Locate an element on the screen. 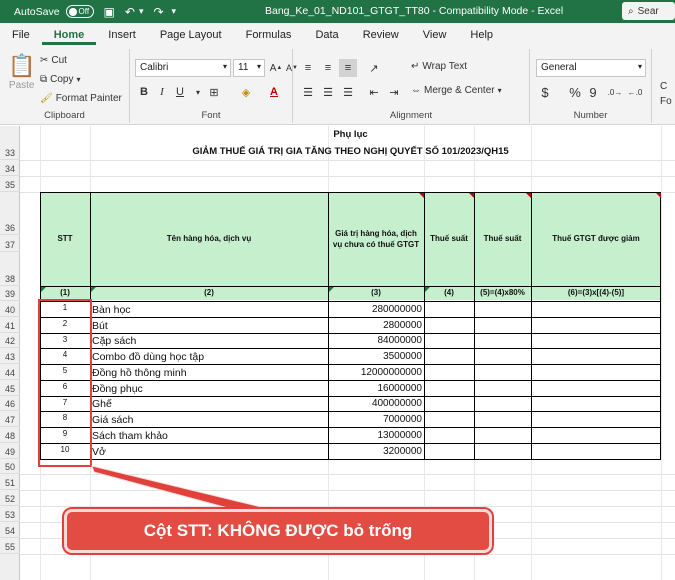  bold-icon: B is located at coordinates (144, 92).